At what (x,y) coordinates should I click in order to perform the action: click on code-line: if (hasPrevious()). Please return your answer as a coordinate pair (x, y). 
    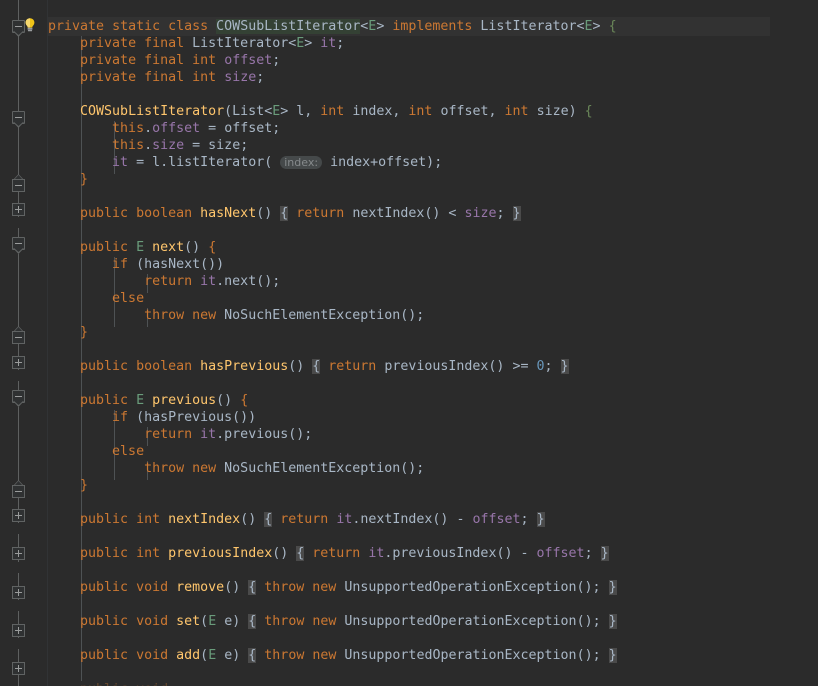
    Looking at the image, I should click on (152, 417).